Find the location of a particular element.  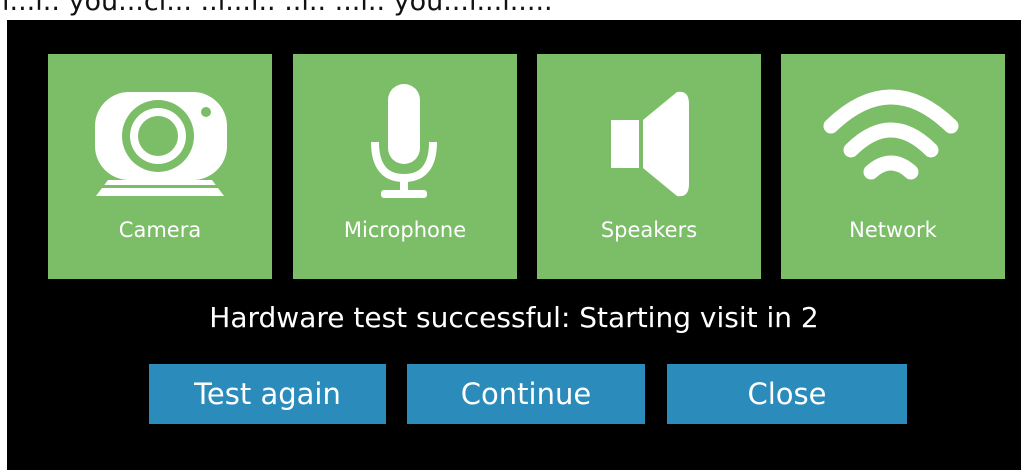

network-tile: Network is located at coordinates (893, 166).